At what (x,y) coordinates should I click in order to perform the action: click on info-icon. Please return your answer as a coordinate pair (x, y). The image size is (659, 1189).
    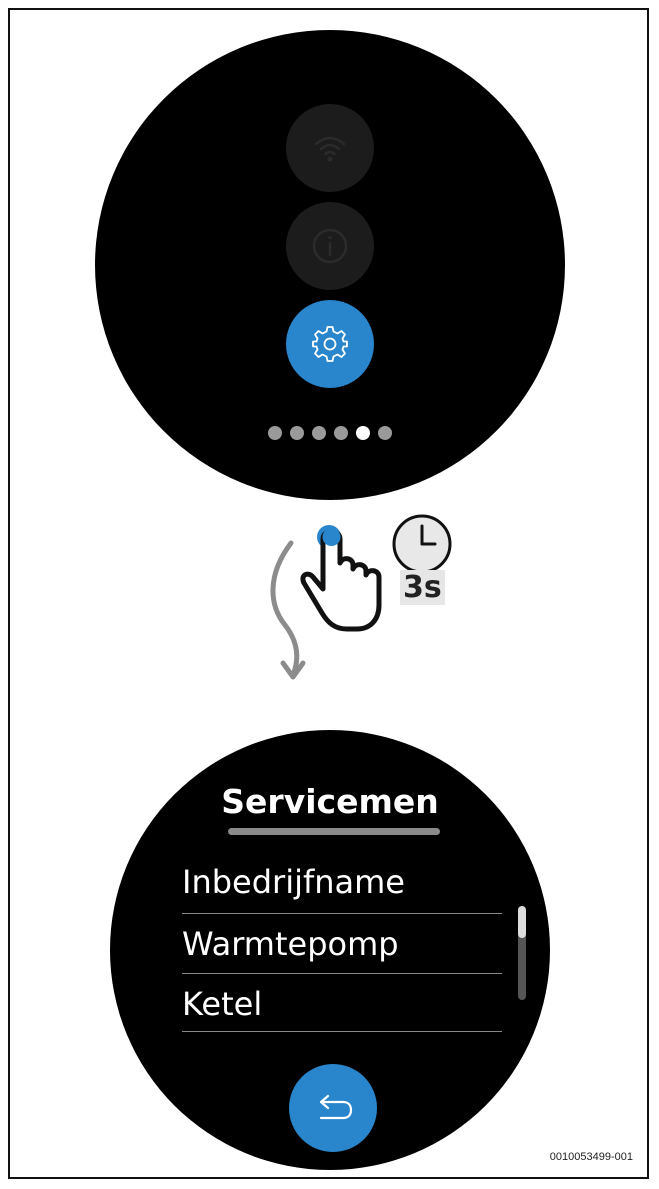
    Looking at the image, I should click on (330, 246).